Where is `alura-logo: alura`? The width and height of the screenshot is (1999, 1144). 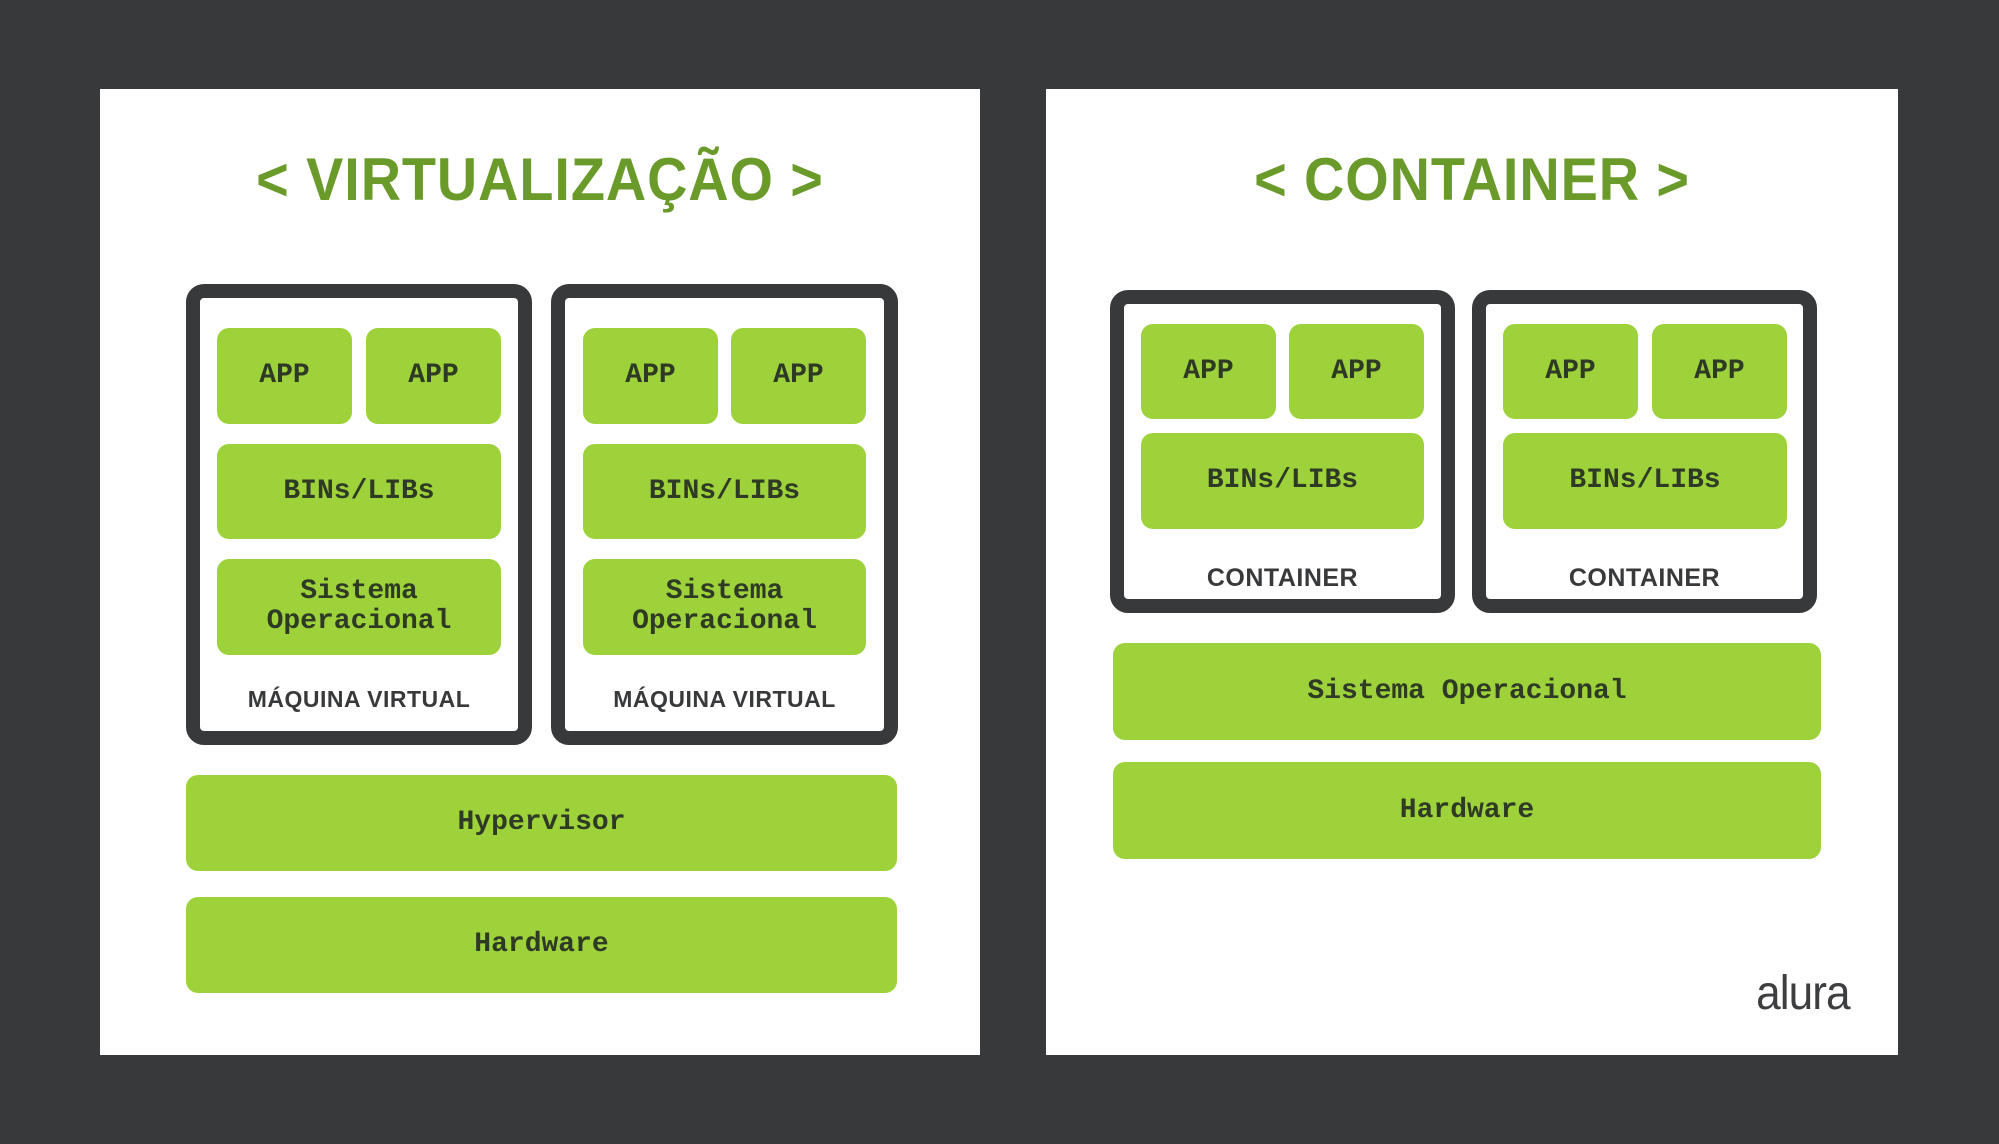 alura-logo: alura is located at coordinates (1803, 993).